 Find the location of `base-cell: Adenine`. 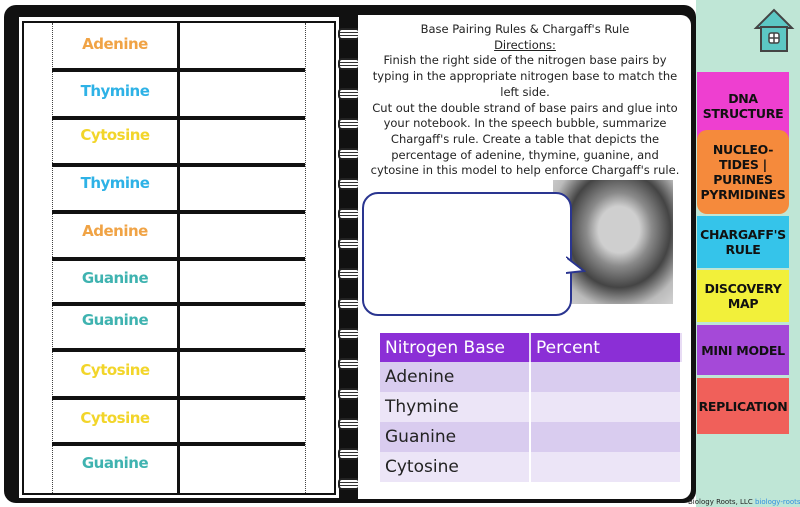

base-cell: Adenine is located at coordinates (455, 377).